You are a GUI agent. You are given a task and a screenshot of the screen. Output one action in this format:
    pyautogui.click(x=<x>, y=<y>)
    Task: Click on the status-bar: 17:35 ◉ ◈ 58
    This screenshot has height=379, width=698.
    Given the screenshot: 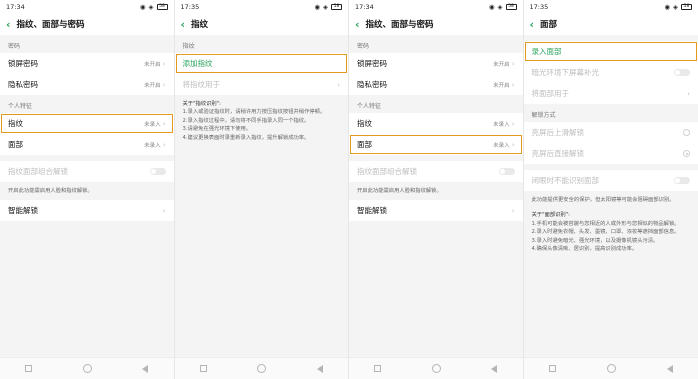 What is the action you would take?
    pyautogui.click(x=610, y=6)
    